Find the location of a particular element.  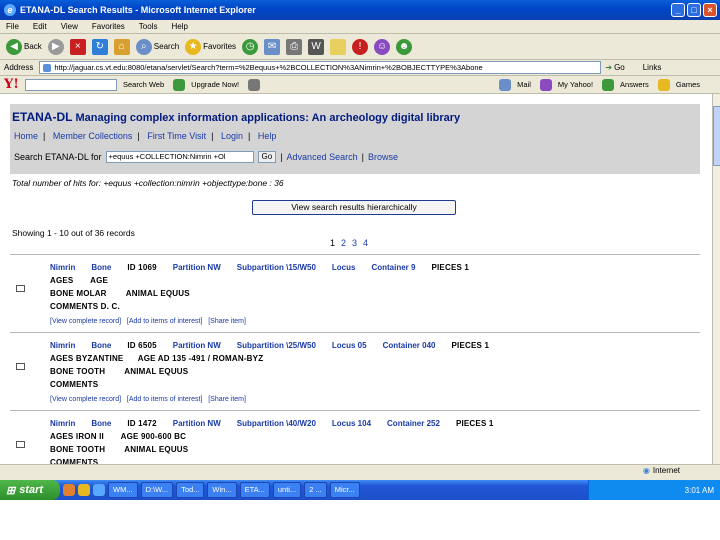

record-detail: COMMENTS D. C. is located at coordinates (85, 306).